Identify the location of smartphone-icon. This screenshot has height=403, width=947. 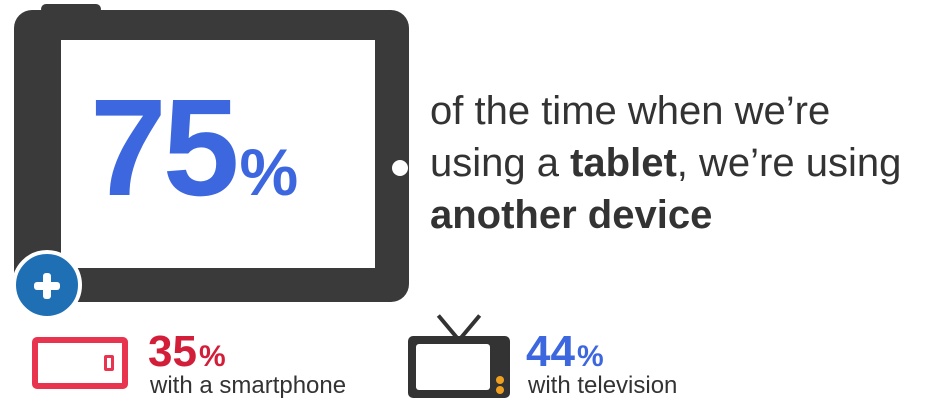
(80, 363).